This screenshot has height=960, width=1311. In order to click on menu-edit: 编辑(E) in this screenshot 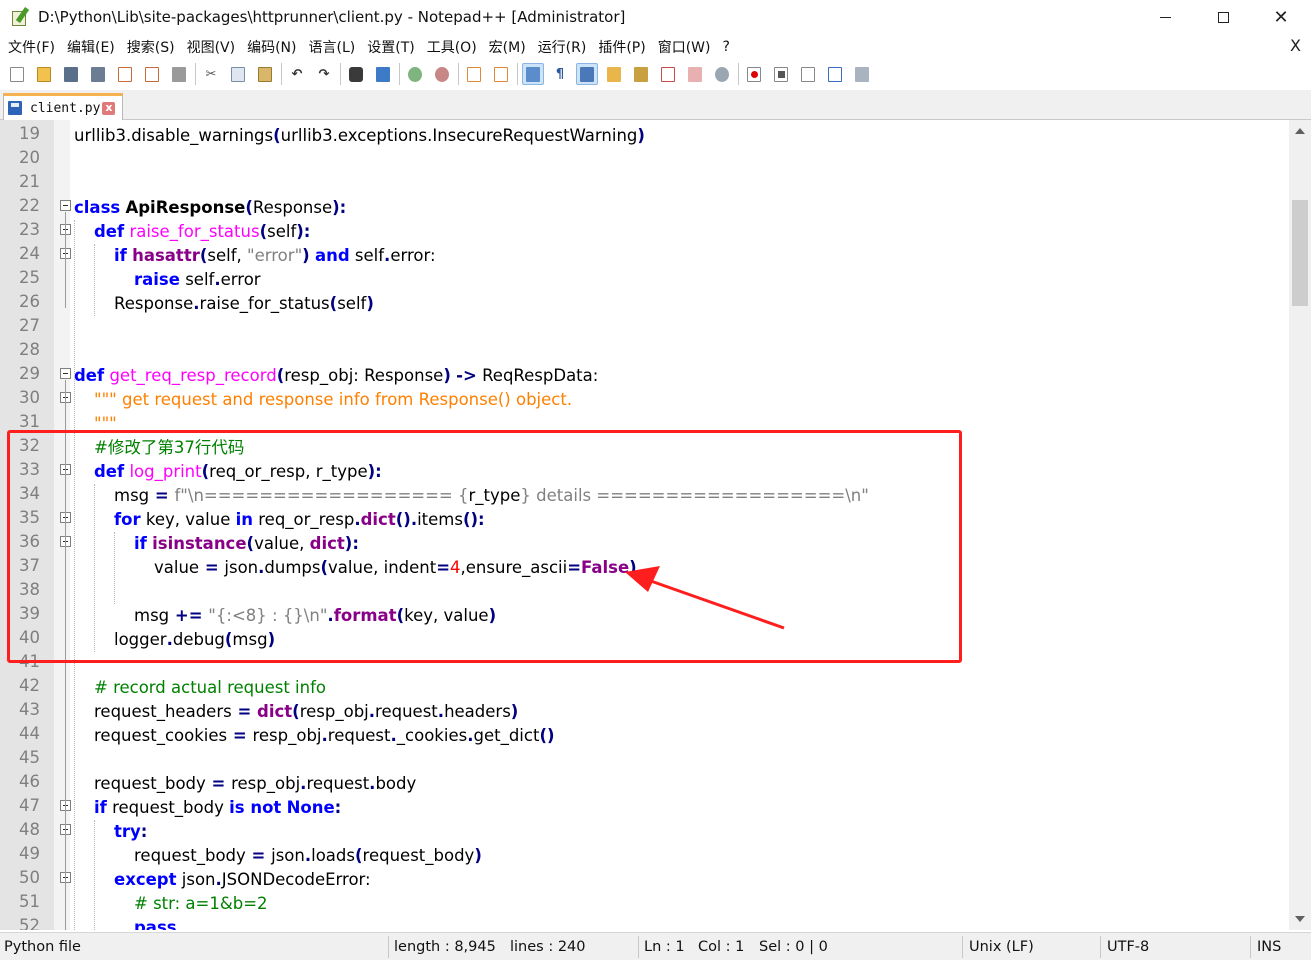, I will do `click(91, 47)`.